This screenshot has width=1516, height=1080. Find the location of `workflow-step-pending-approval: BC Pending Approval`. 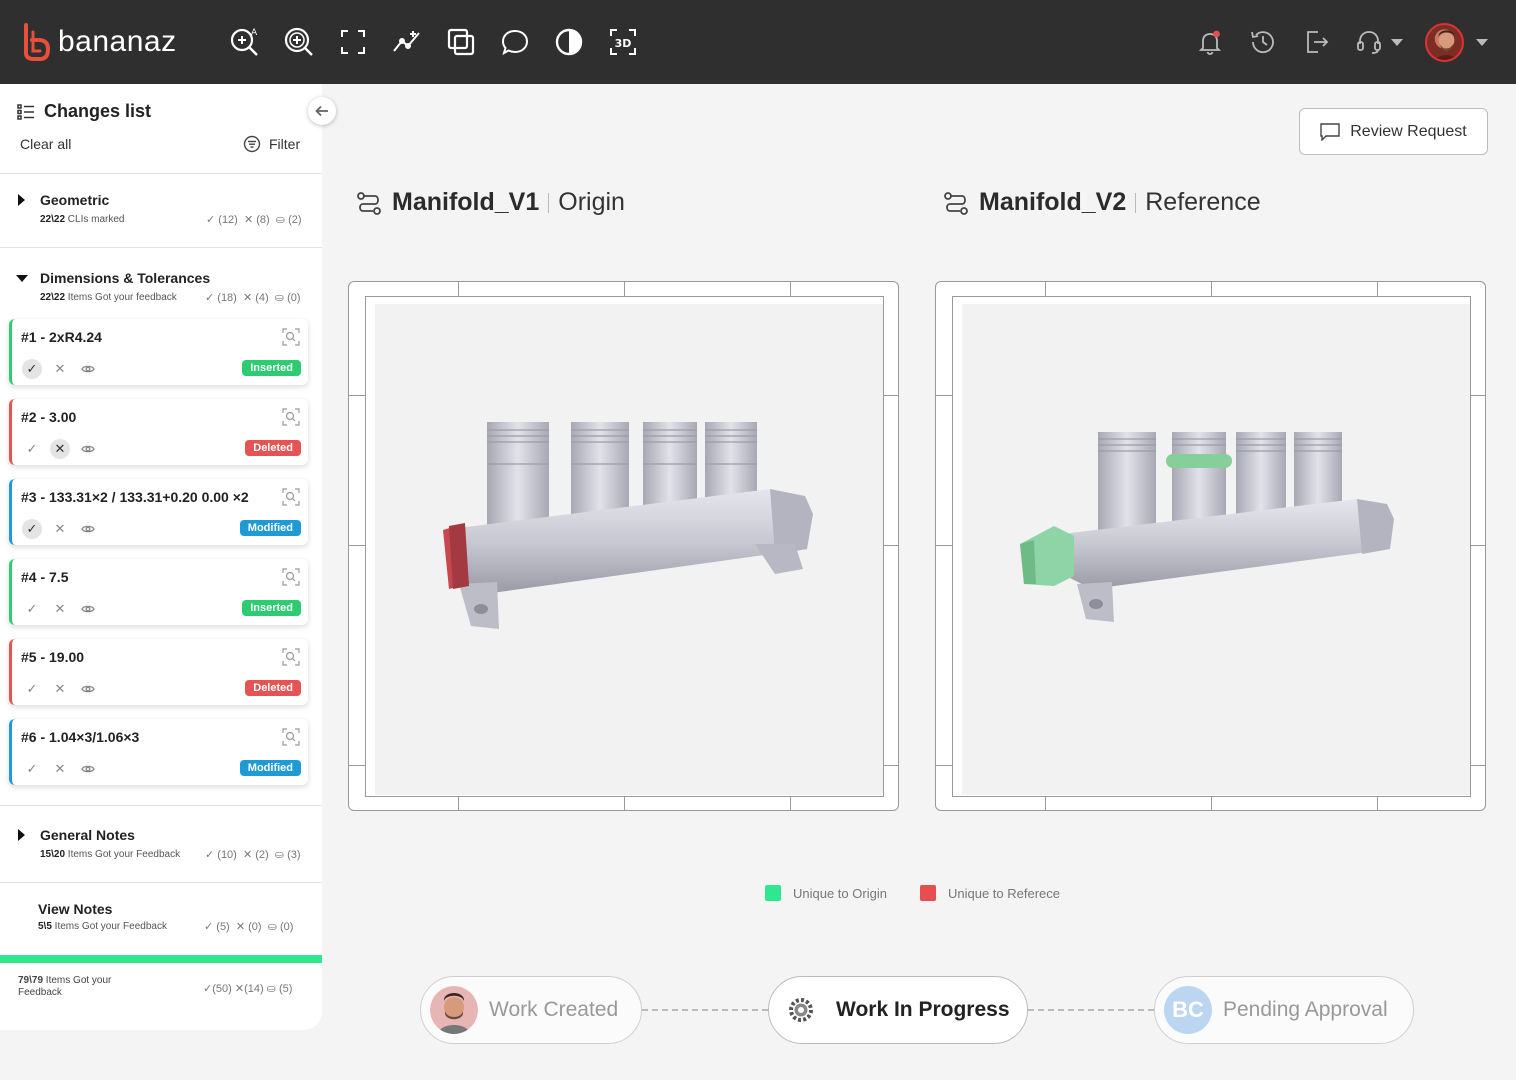

workflow-step-pending-approval: BC Pending Approval is located at coordinates (1284, 1010).